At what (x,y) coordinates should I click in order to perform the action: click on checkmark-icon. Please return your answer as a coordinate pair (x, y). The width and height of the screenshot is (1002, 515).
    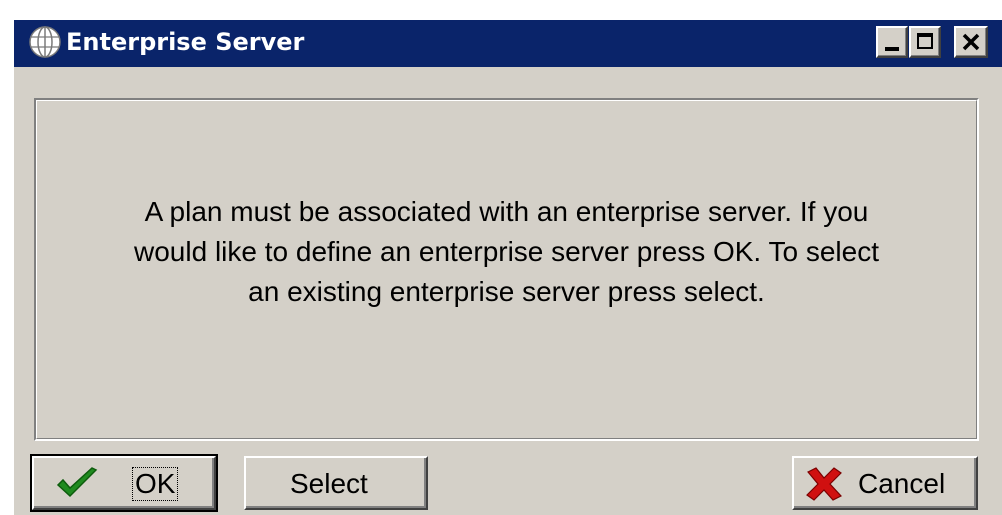
    Looking at the image, I should click on (77, 482).